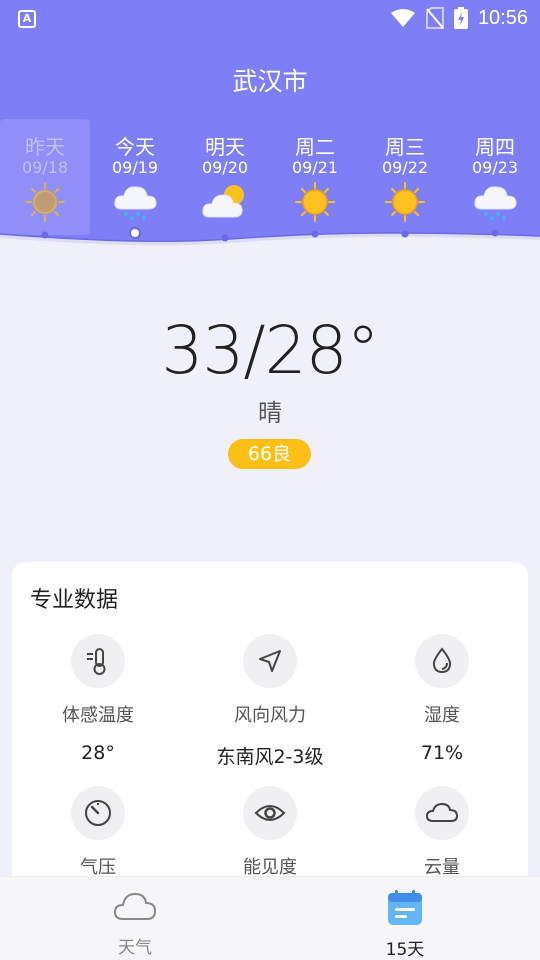 Image resolution: width=540 pixels, height=960 pixels. What do you see at coordinates (135, 167) in the screenshot?
I see `day-date: 09/19` at bounding box center [135, 167].